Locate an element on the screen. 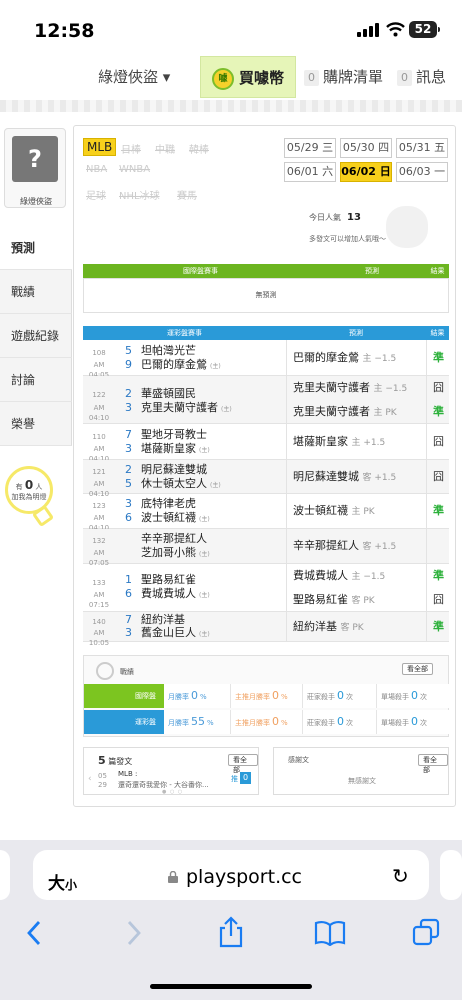 The width and height of the screenshot is (462, 1000). avatar: ? is located at coordinates (35, 159).